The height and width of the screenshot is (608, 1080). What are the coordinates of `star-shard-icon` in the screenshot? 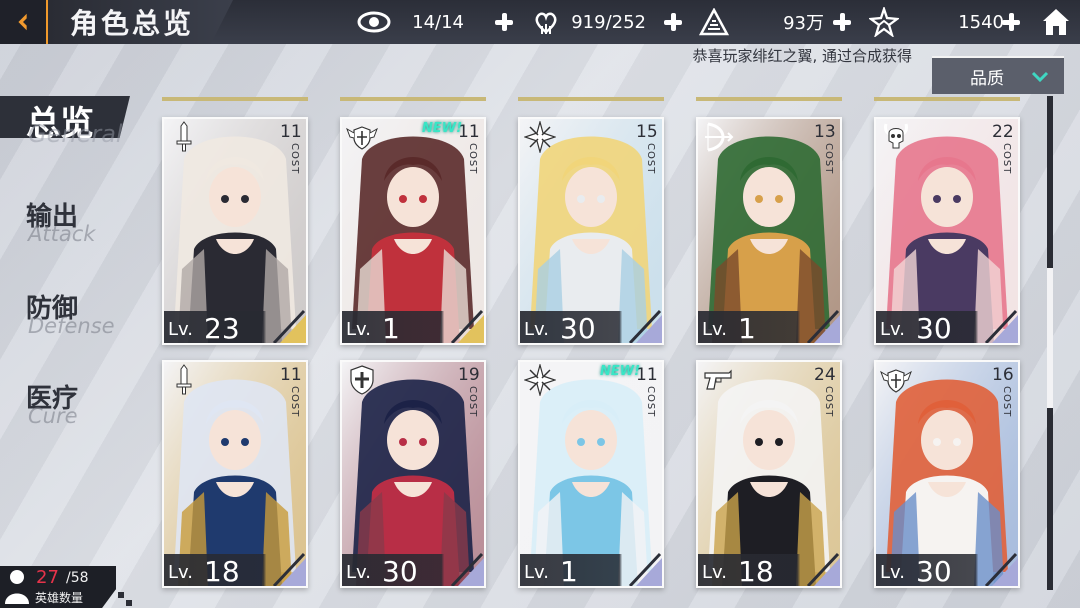 It's located at (884, 22).